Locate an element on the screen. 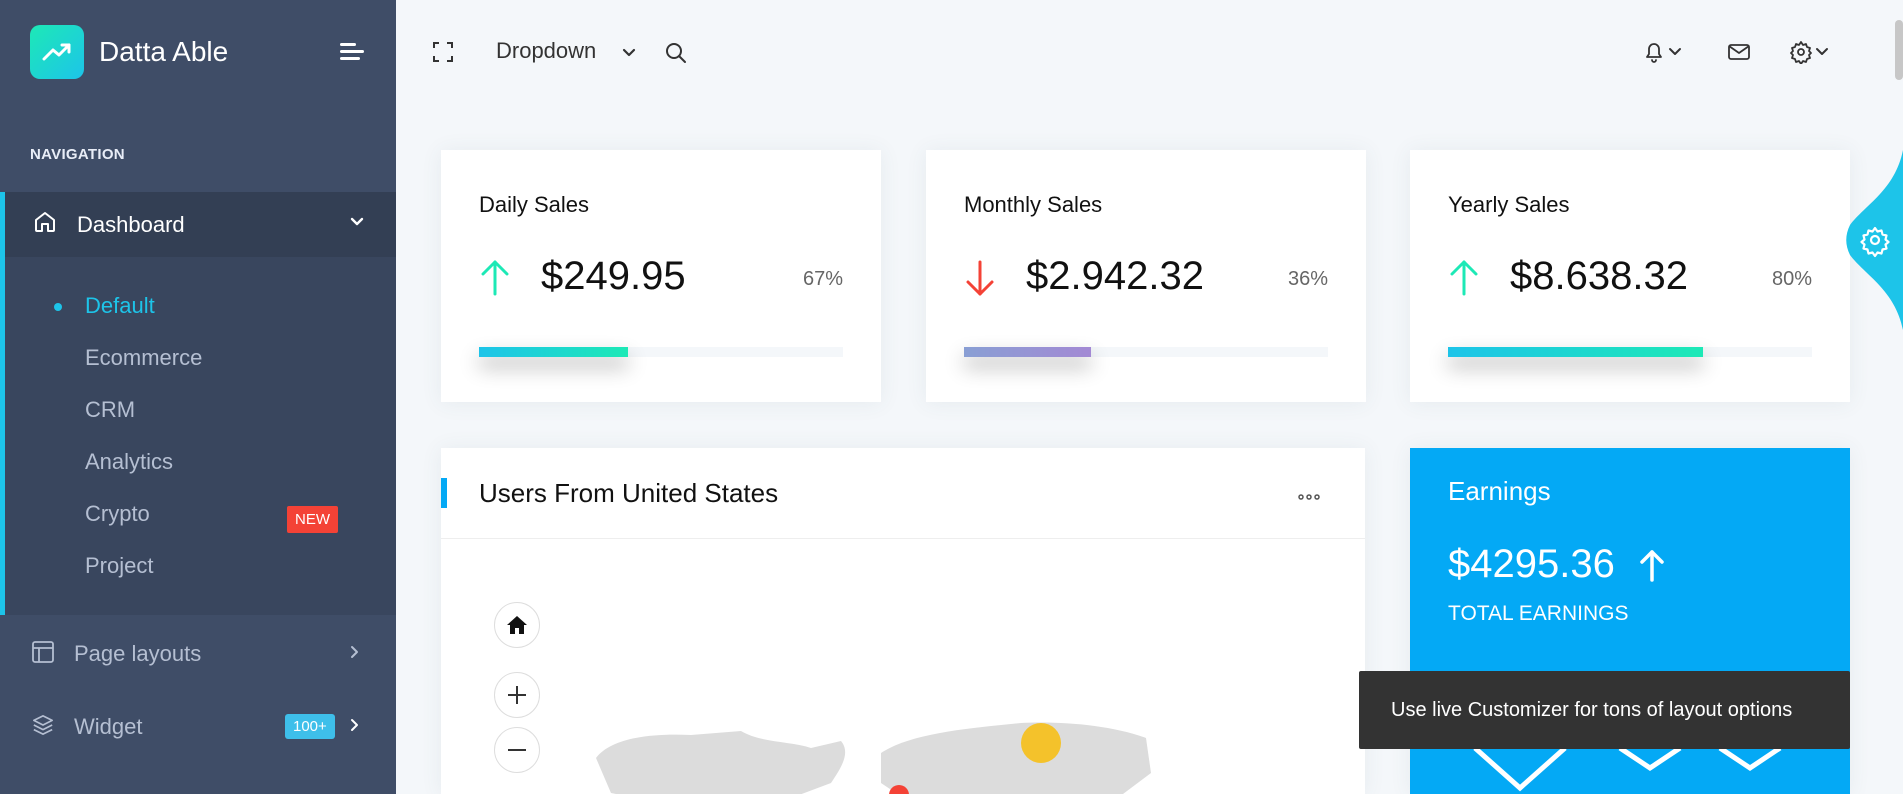  stat-percent: 36% is located at coordinates (1307, 279).